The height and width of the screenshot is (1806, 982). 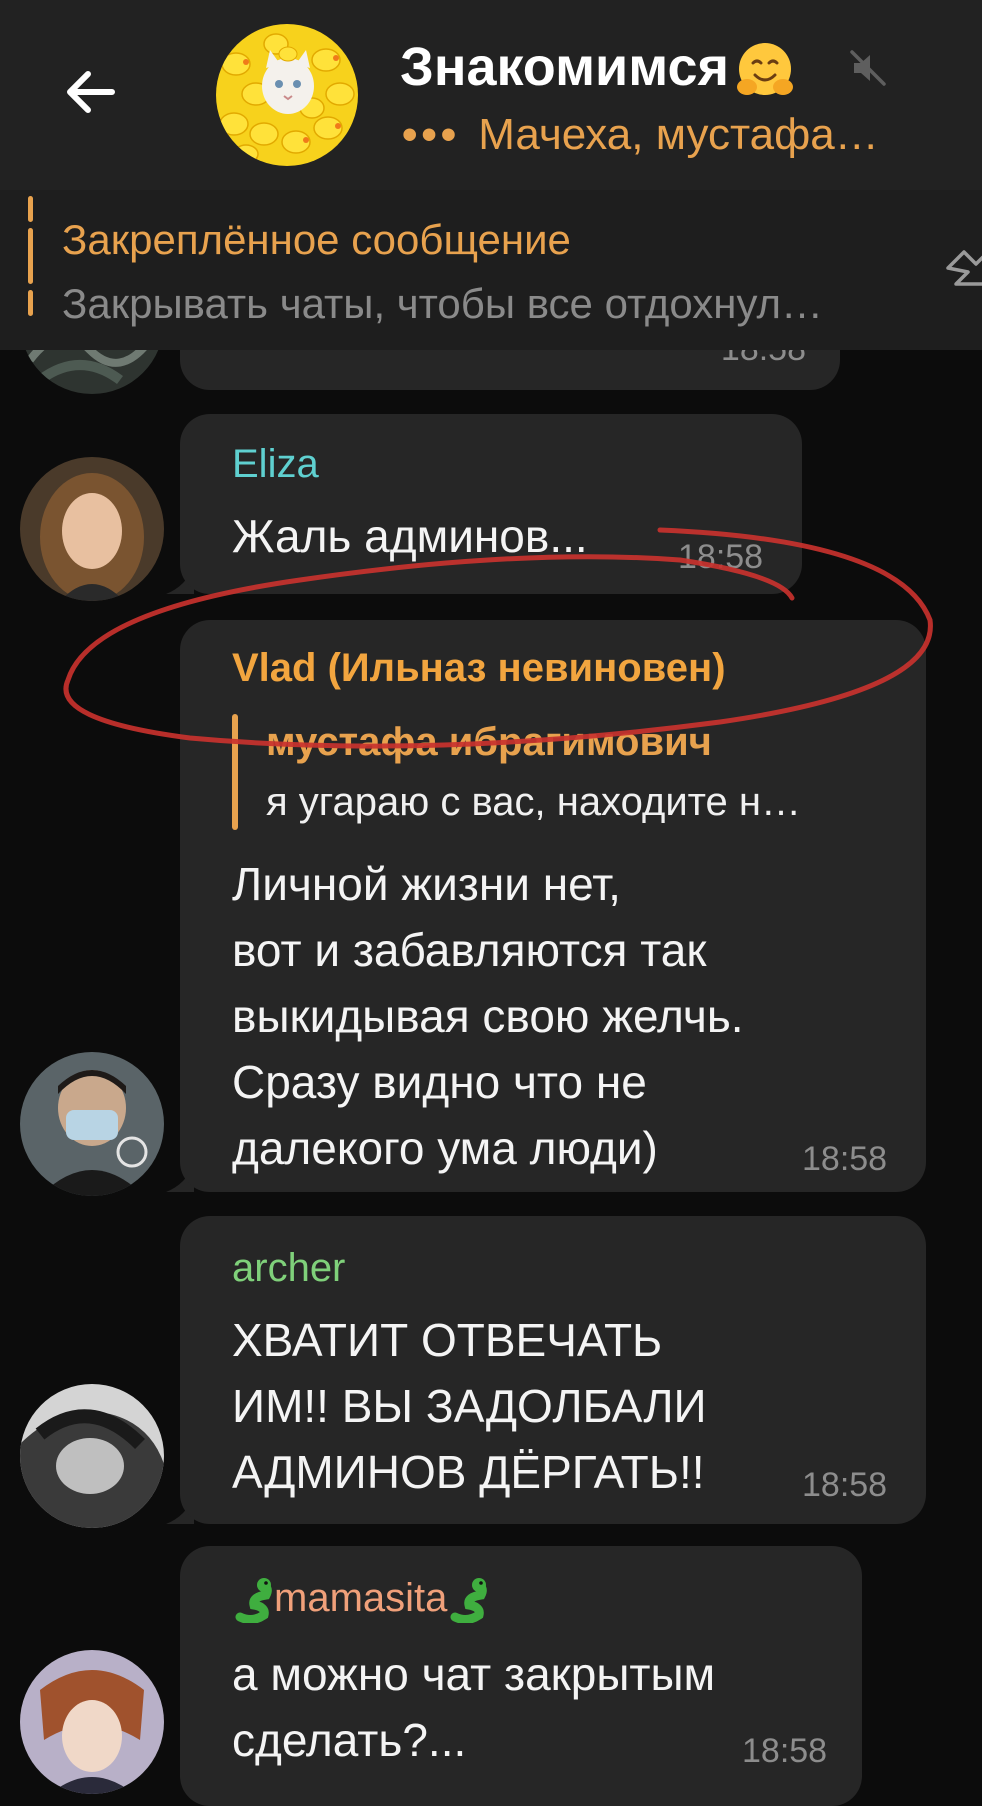 I want to click on avatar-eliza, so click(x=92, y=529).